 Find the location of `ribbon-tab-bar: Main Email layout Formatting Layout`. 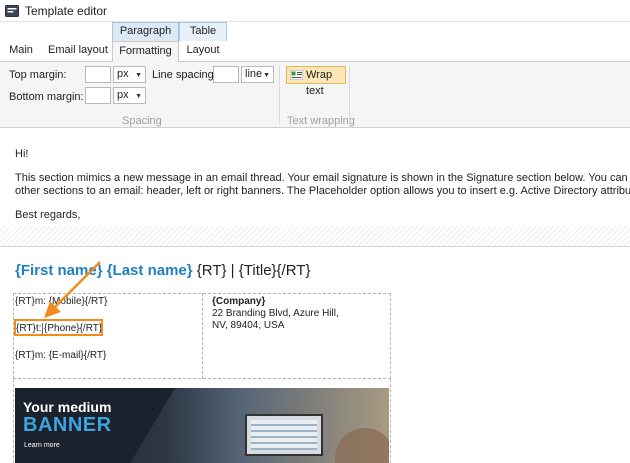

ribbon-tab-bar: Main Email layout Formatting Layout is located at coordinates (315, 52).